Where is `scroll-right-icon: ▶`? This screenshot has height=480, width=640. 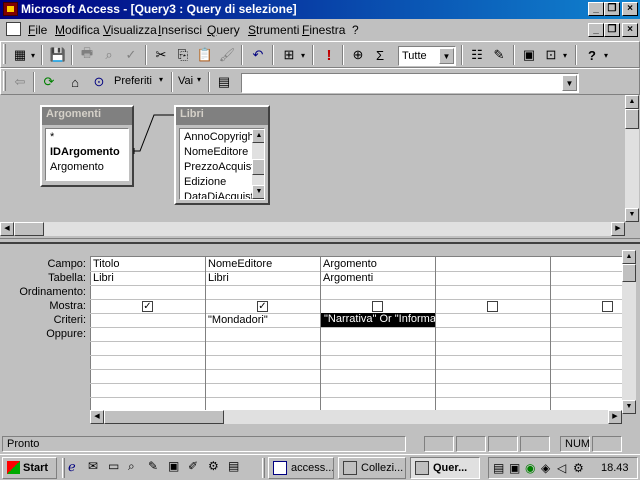 scroll-right-icon: ▶ is located at coordinates (618, 229).